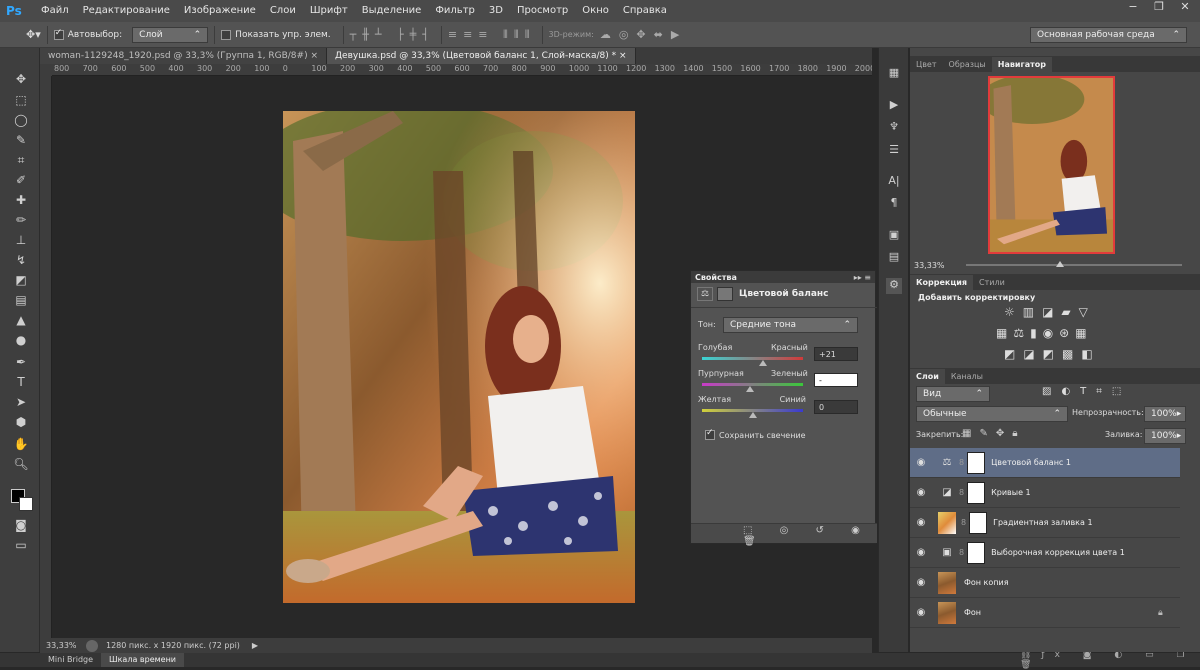 The height and width of the screenshot is (670, 1200). What do you see at coordinates (1045, 493) in the screenshot?
I see `layer-row-curves: ◉ ◪ 8 Кривые 1` at bounding box center [1045, 493].